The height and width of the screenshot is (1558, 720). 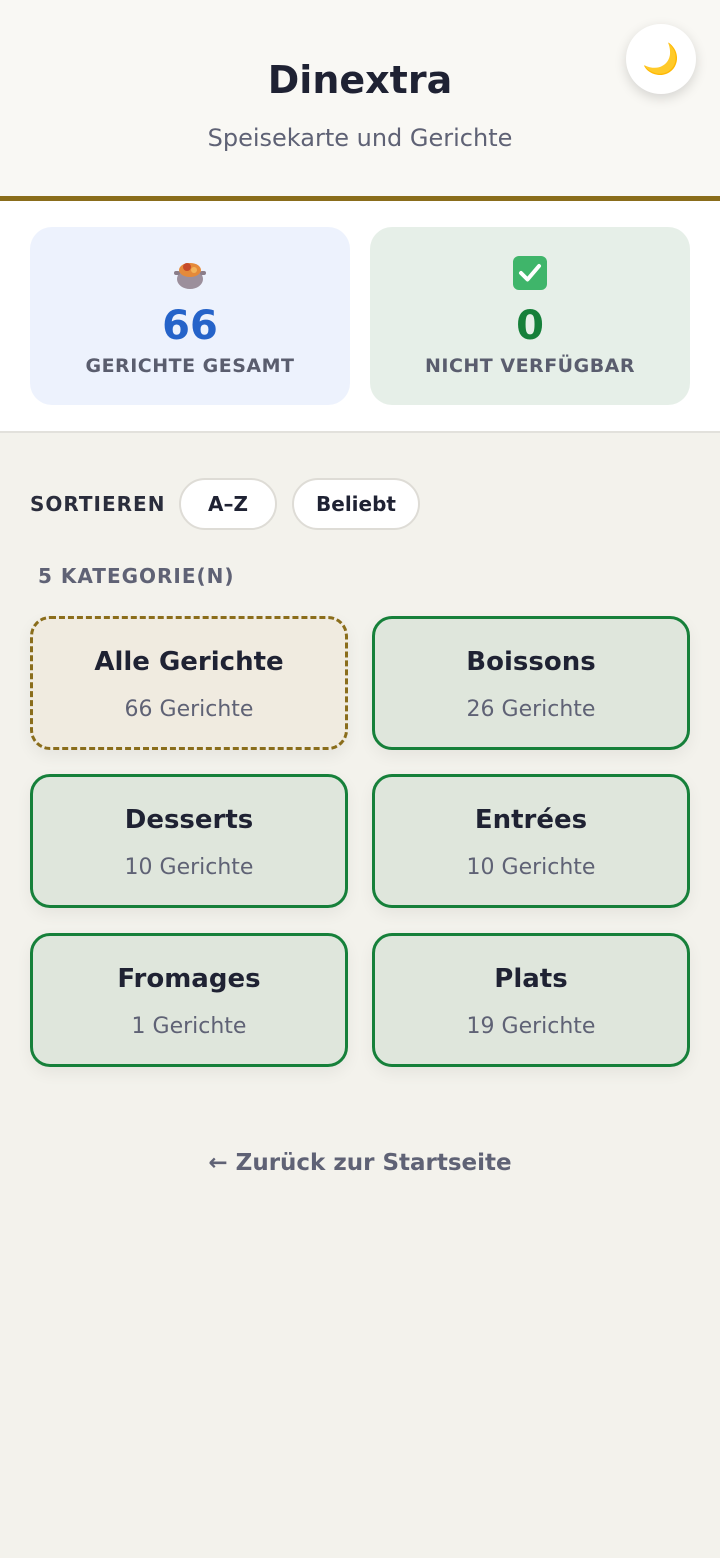 What do you see at coordinates (531, 1000) in the screenshot?
I see `category-card-plats: Plats 19 Gerichte` at bounding box center [531, 1000].